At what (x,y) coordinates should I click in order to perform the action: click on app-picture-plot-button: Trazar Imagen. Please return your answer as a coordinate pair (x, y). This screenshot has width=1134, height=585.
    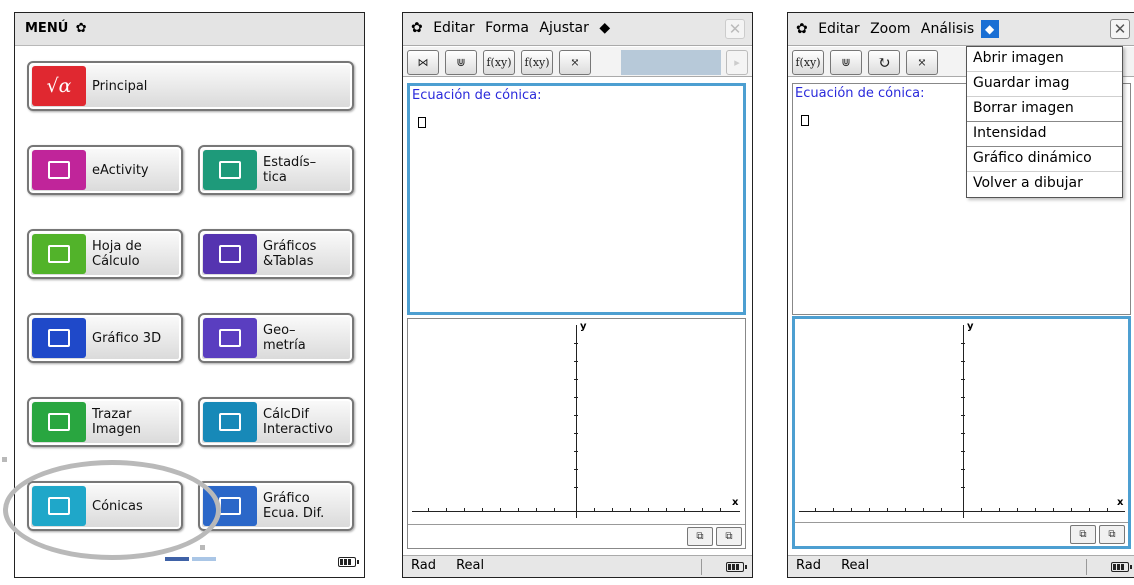
    Looking at the image, I should click on (105, 422).